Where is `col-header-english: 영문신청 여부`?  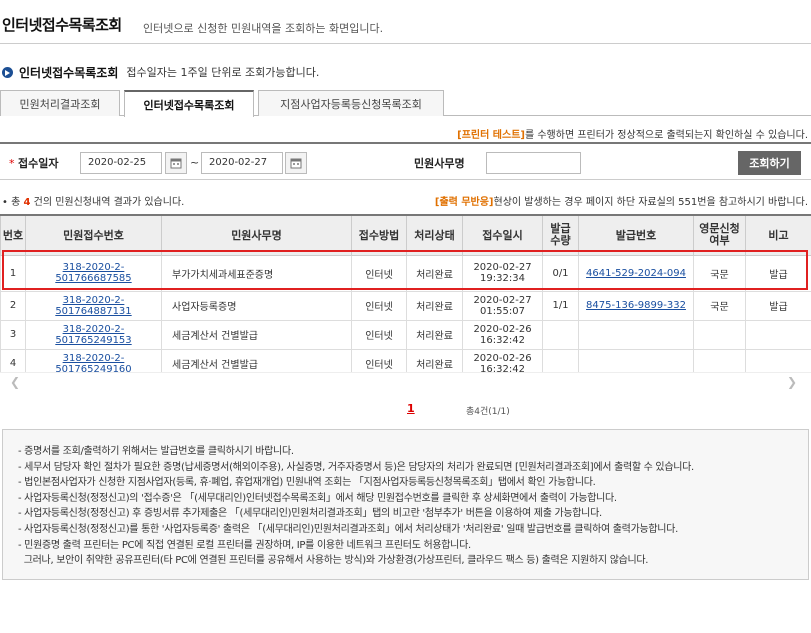 col-header-english: 영문신청 여부 is located at coordinates (719, 235).